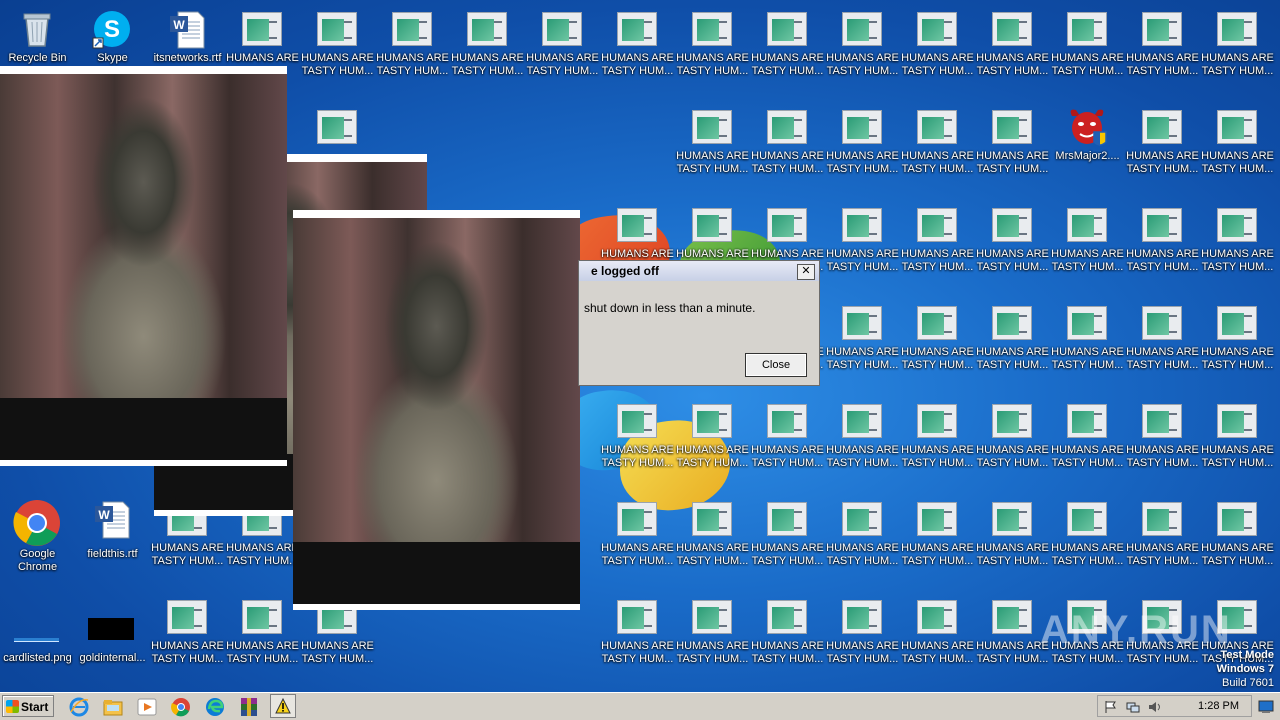 This screenshot has width=1280, height=720. What do you see at coordinates (776, 365) in the screenshot?
I see `dialog-close-button: Close` at bounding box center [776, 365].